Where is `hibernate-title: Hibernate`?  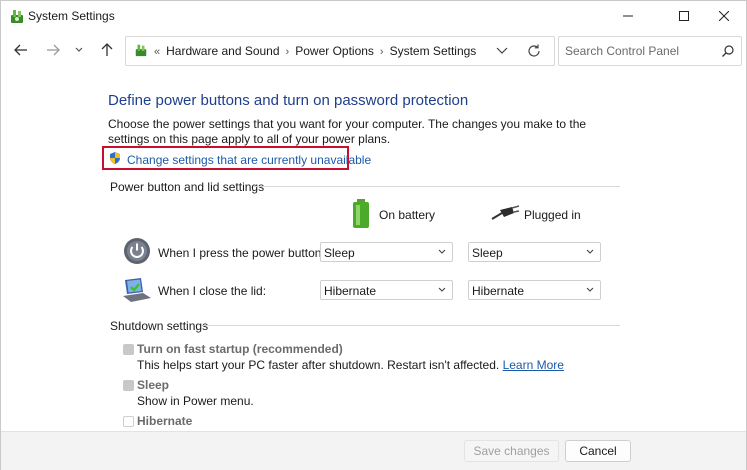 hibernate-title: Hibernate is located at coordinates (165, 421).